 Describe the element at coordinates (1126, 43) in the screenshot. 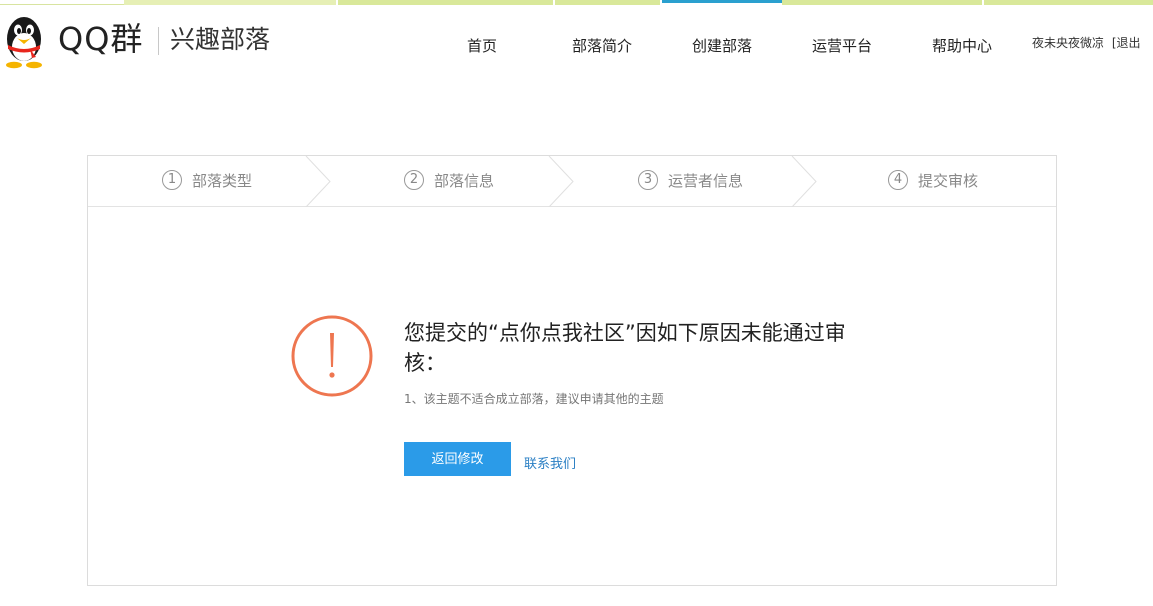

I see `logout-link: [退出` at that location.